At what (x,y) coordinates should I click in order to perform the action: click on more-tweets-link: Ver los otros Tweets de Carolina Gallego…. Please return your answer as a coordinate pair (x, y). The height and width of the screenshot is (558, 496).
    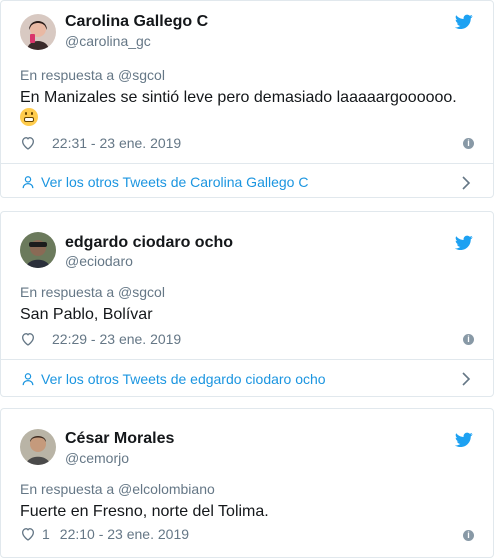
    Looking at the image, I should click on (164, 182).